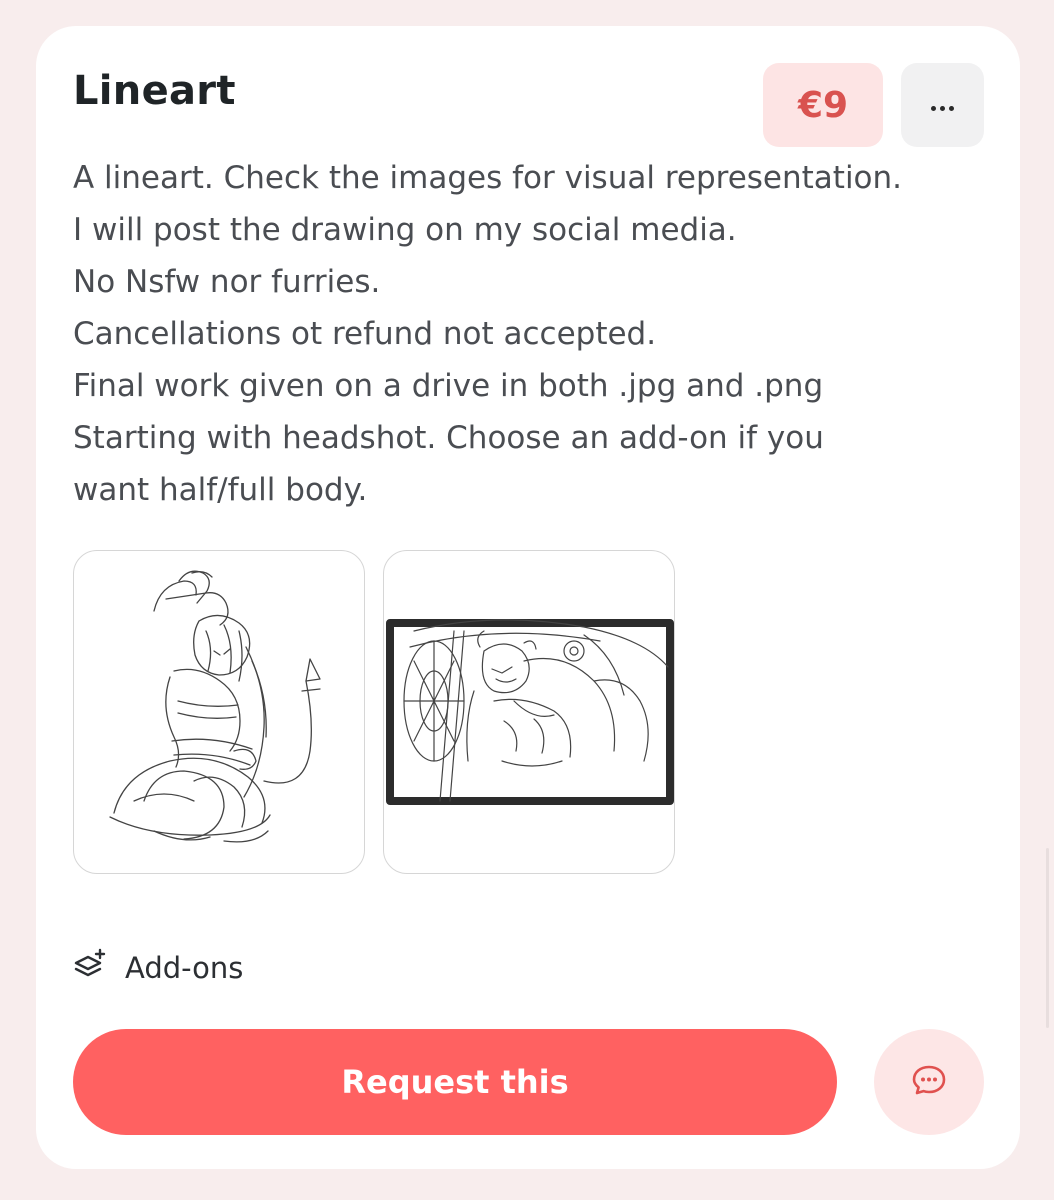 This screenshot has width=1054, height=1200. I want to click on addons-section: Add-ons, so click(158, 967).